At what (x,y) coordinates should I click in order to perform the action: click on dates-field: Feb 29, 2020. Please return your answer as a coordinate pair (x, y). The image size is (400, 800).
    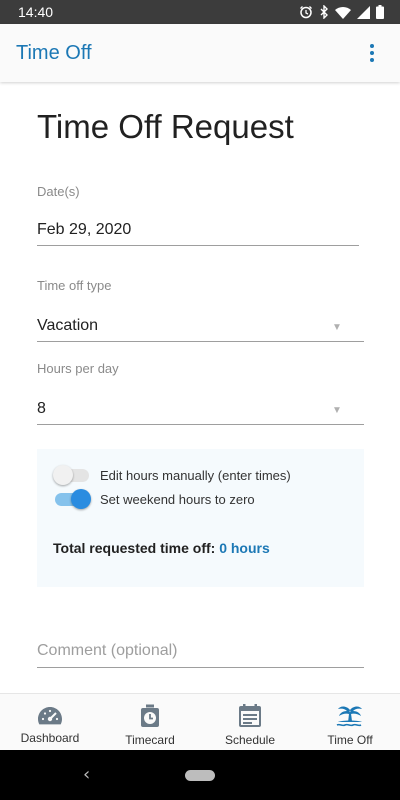
    Looking at the image, I should click on (84, 230).